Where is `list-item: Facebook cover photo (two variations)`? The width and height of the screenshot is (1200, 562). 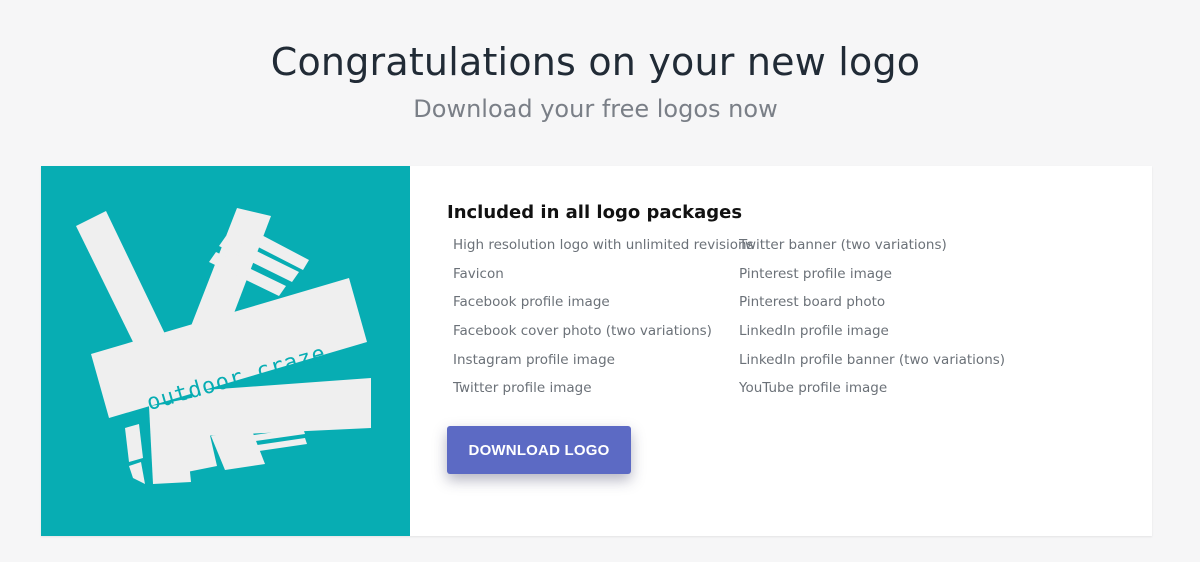 list-item: Facebook cover photo (two variations) is located at coordinates (582, 331).